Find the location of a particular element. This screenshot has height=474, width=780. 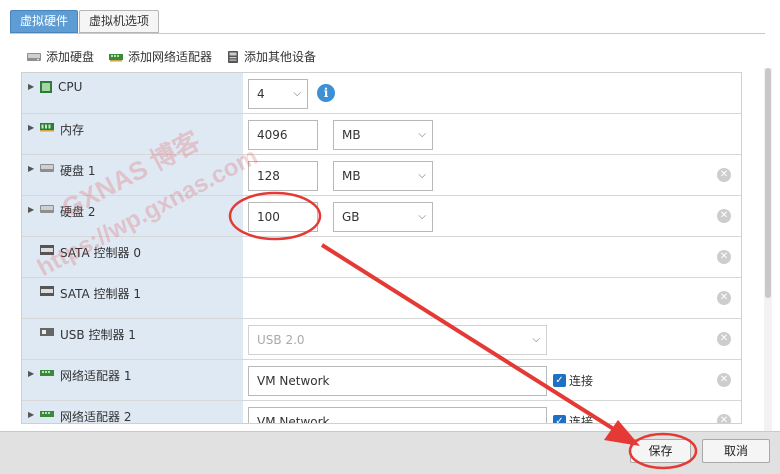

memory-label: 内存 is located at coordinates (72, 130).